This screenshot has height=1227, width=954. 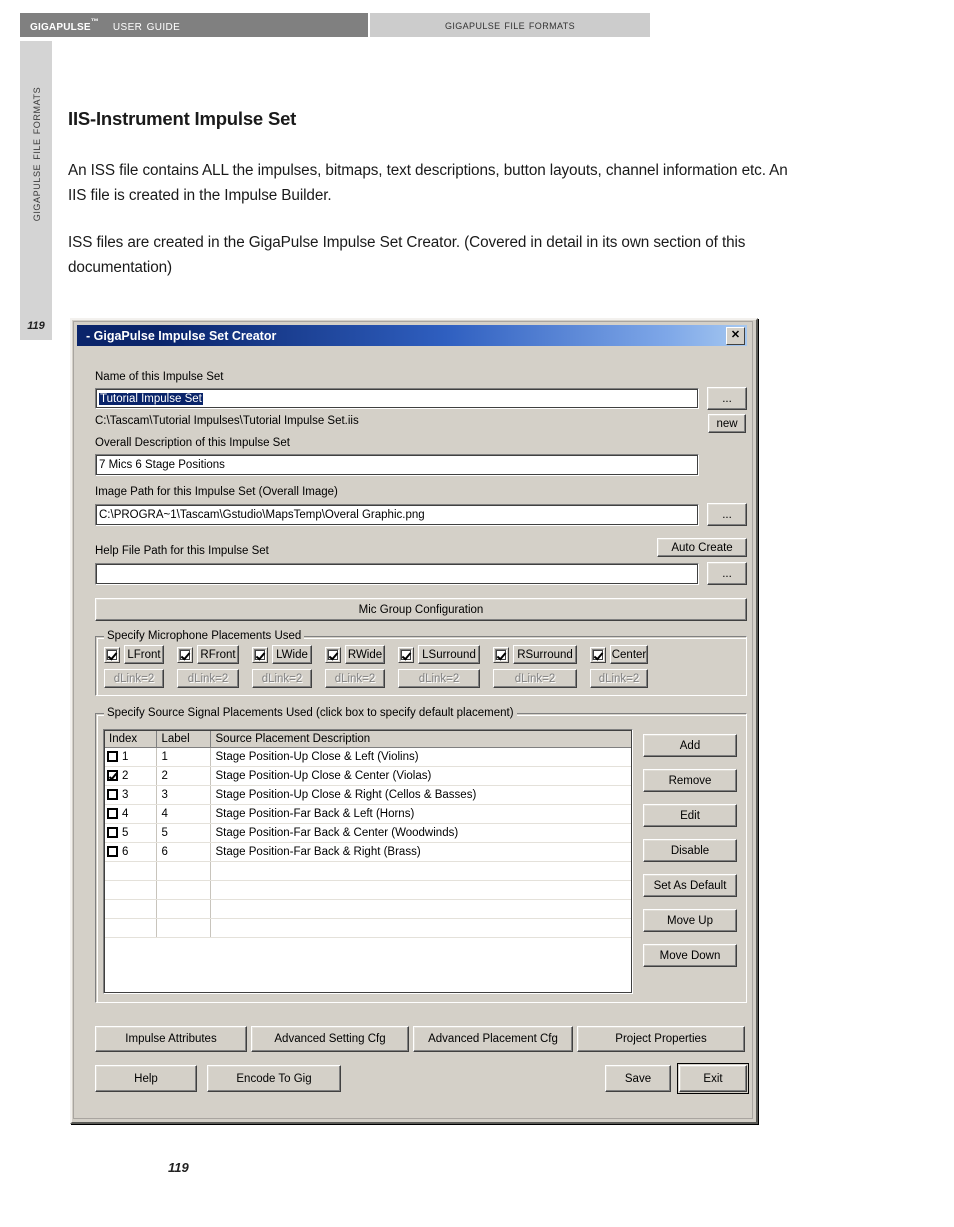 What do you see at coordinates (274, 1078) in the screenshot?
I see `encode-to-gig-button: Encode To Gig` at bounding box center [274, 1078].